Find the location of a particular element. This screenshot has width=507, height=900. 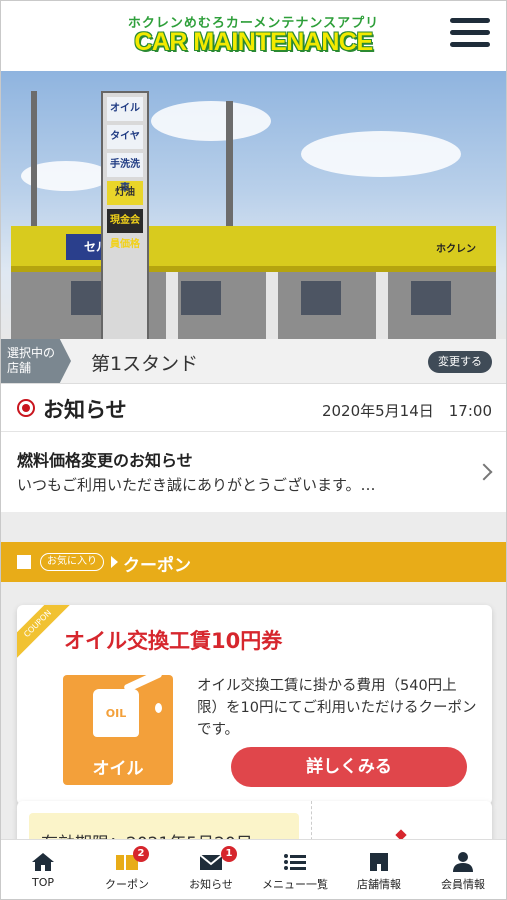

nav-menu-list: メニュー一覧 is located at coordinates (295, 869).